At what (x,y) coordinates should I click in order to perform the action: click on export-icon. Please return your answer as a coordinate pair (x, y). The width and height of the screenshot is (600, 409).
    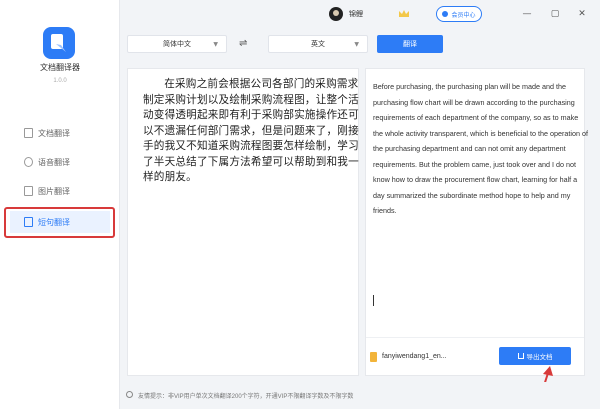
    Looking at the image, I should click on (520, 356).